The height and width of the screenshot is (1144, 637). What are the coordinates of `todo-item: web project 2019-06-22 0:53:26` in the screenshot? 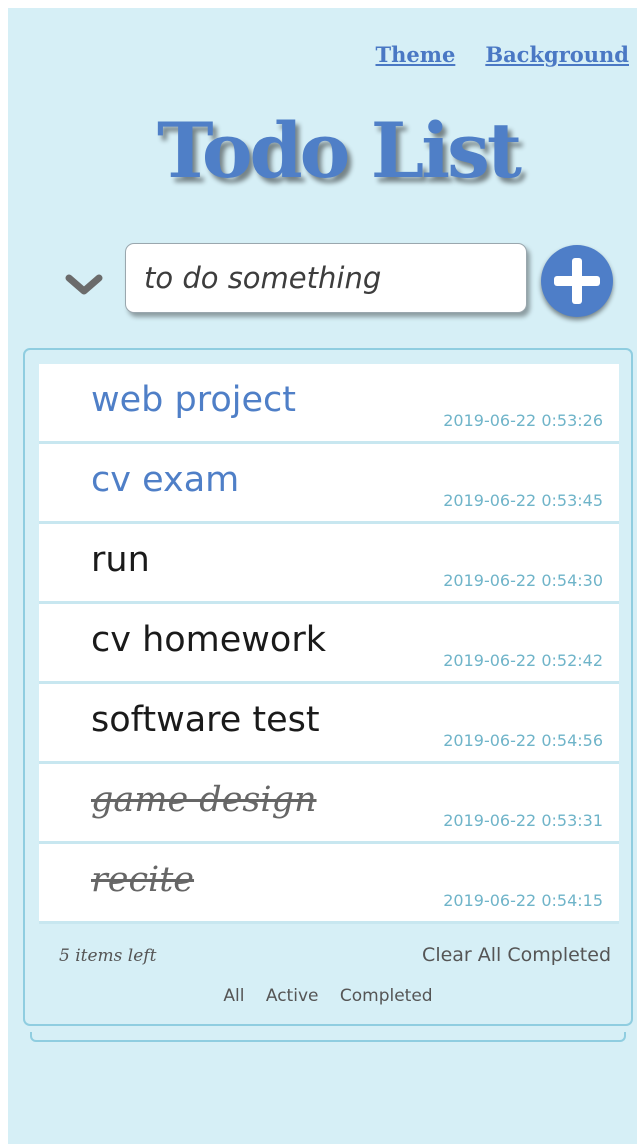 It's located at (329, 404).